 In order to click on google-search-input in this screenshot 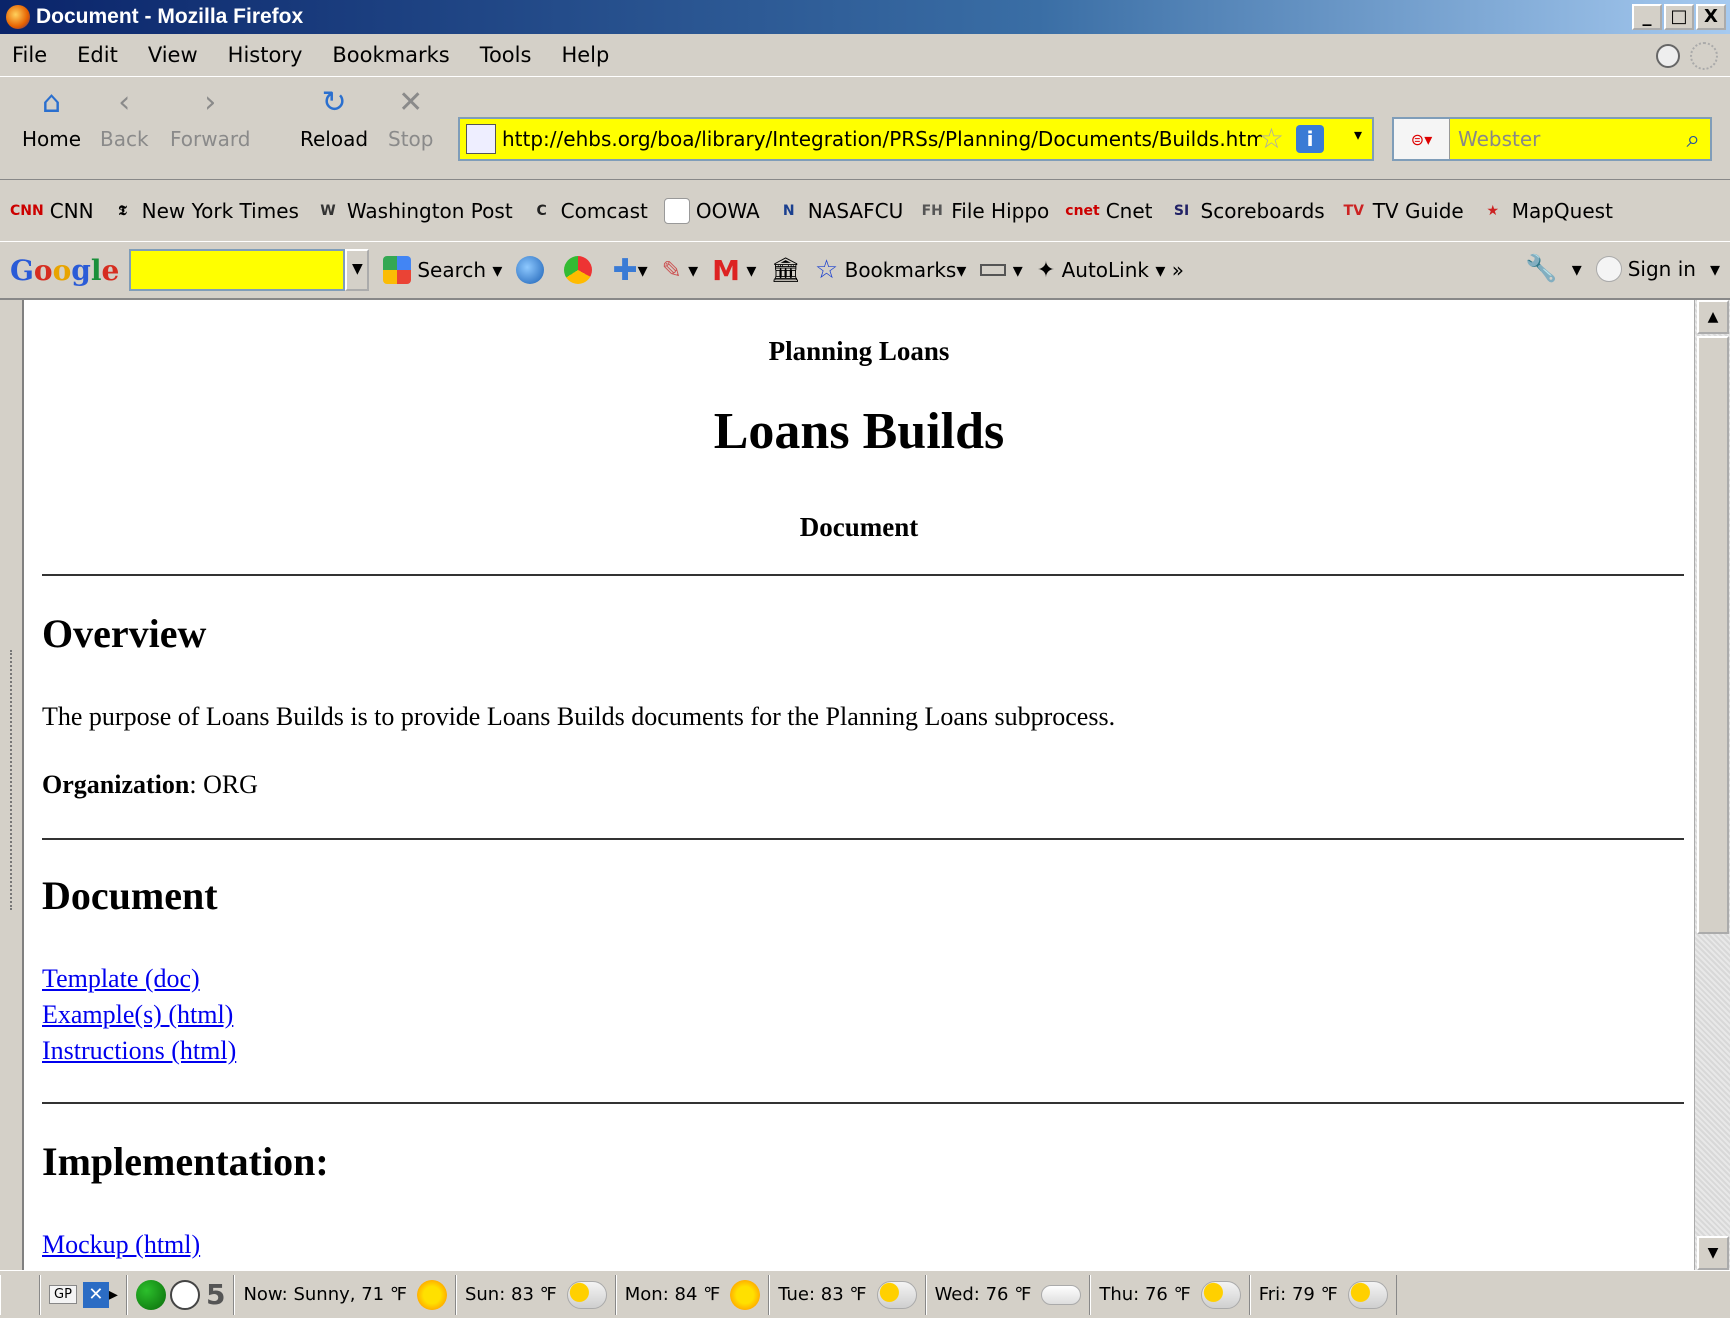, I will do `click(237, 270)`.